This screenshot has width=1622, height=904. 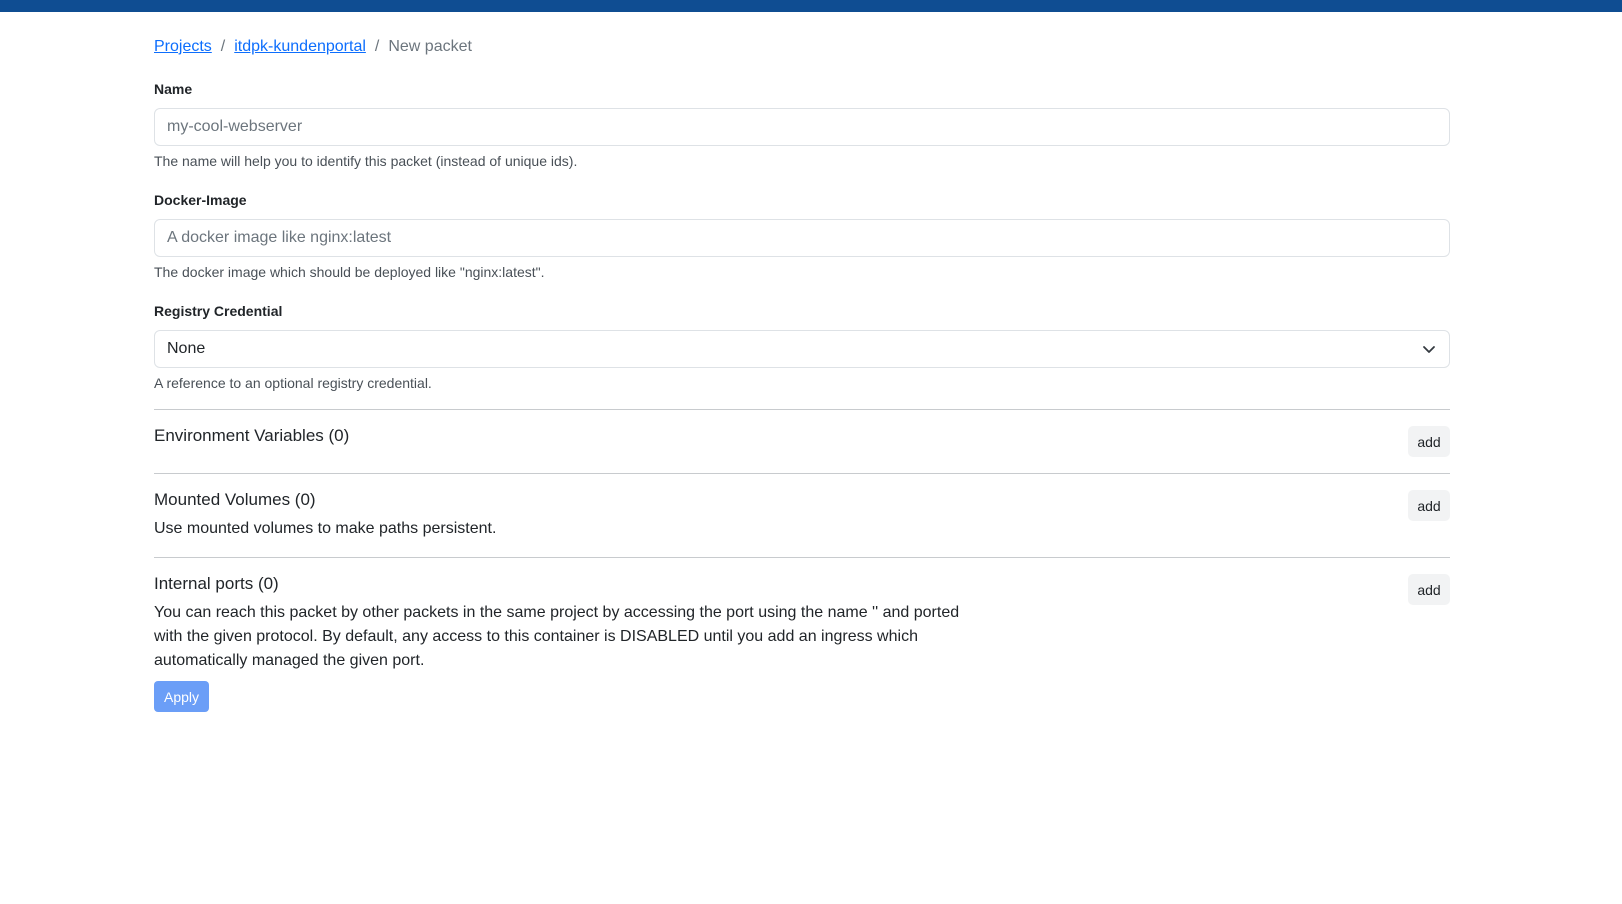 I want to click on breadcrumb: Projects / itdpk-kundenportal / New packet, so click(x=313, y=47).